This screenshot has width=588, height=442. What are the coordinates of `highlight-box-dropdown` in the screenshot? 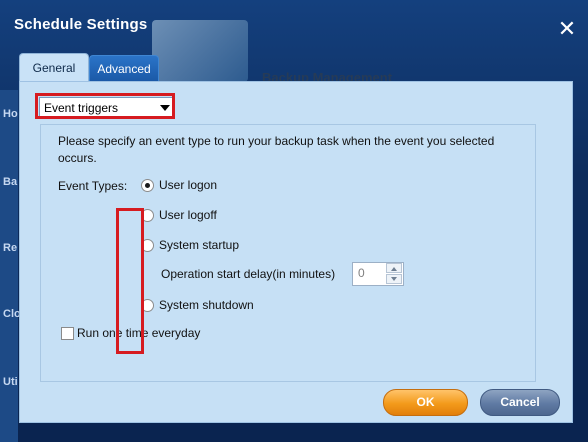 It's located at (105, 106).